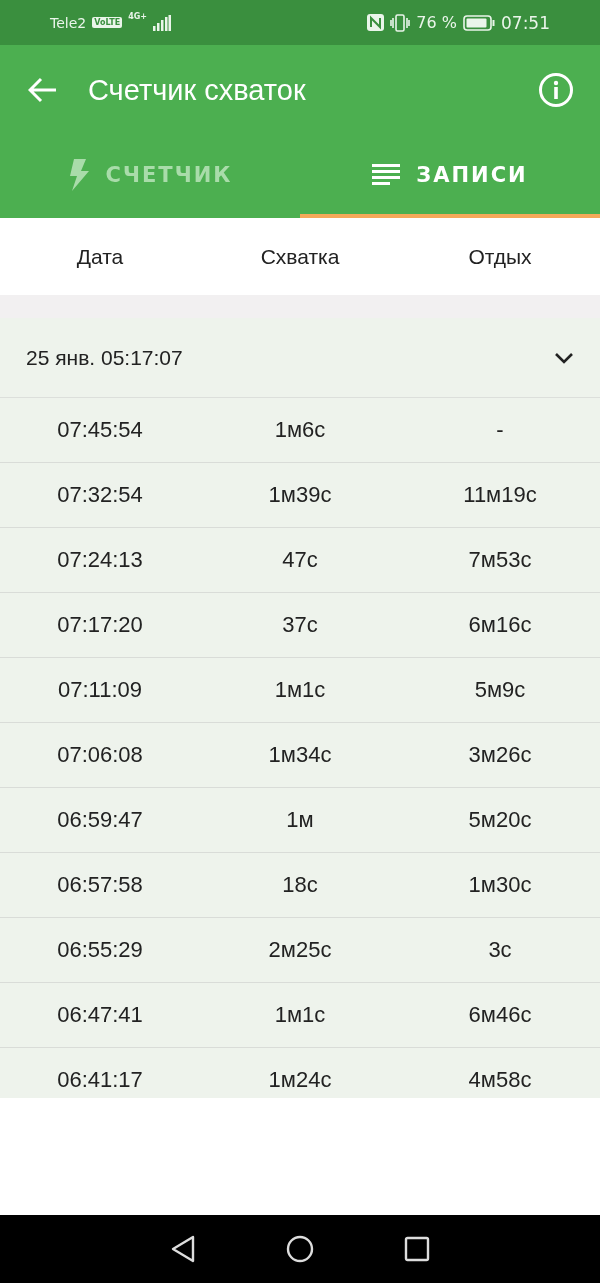  What do you see at coordinates (300, 430) in the screenshot?
I see `table-cell: 1м6с` at bounding box center [300, 430].